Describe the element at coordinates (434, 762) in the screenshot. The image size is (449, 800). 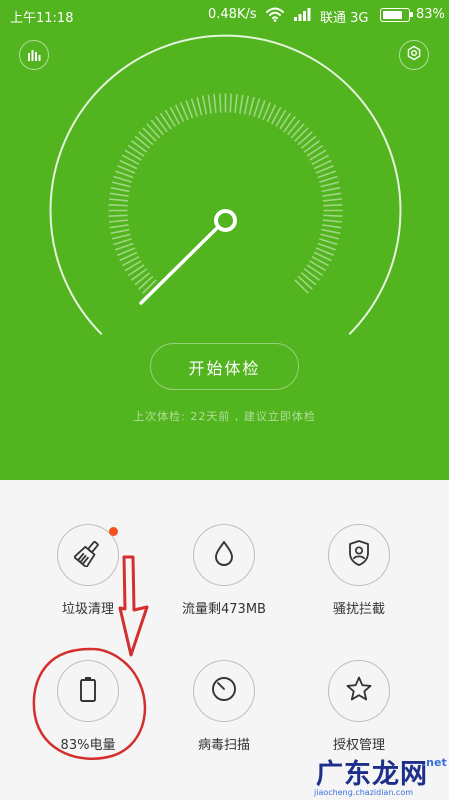
I see `watermark-tld: .net` at that location.